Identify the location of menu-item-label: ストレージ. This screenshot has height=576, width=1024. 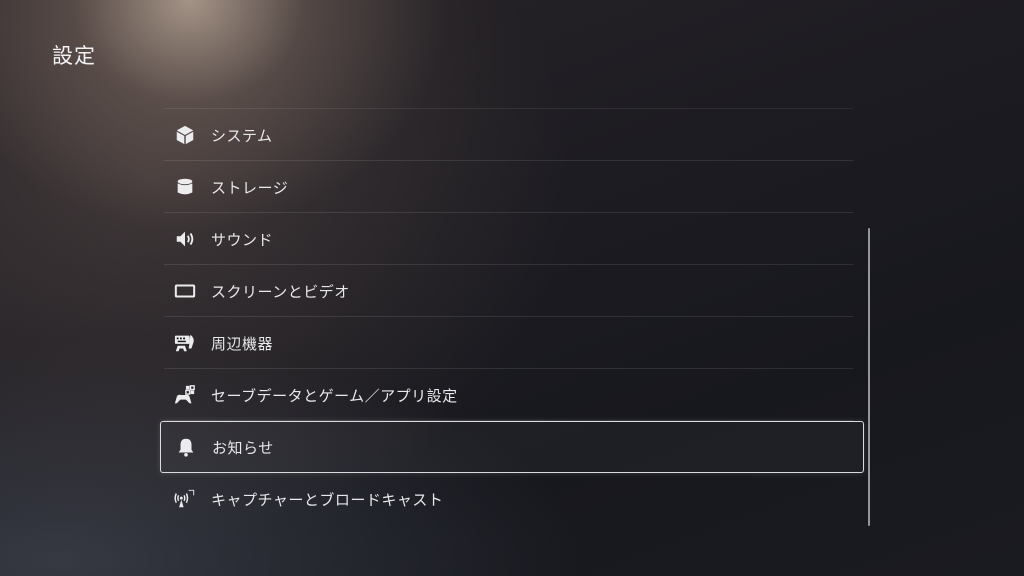
(250, 187).